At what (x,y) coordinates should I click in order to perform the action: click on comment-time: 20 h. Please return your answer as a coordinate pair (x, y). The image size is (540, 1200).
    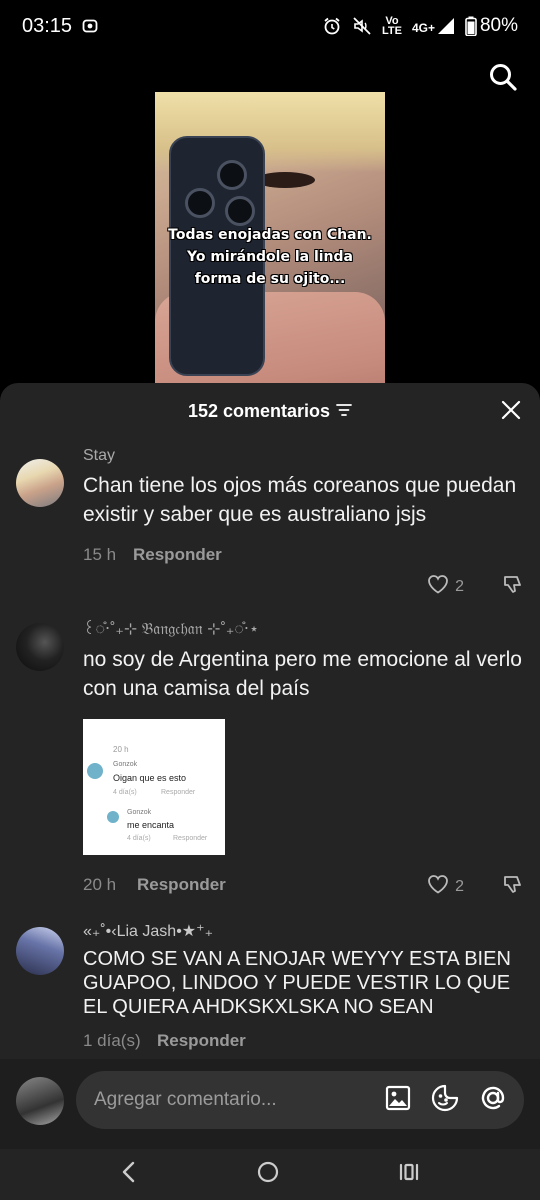
    Looking at the image, I should click on (100, 884).